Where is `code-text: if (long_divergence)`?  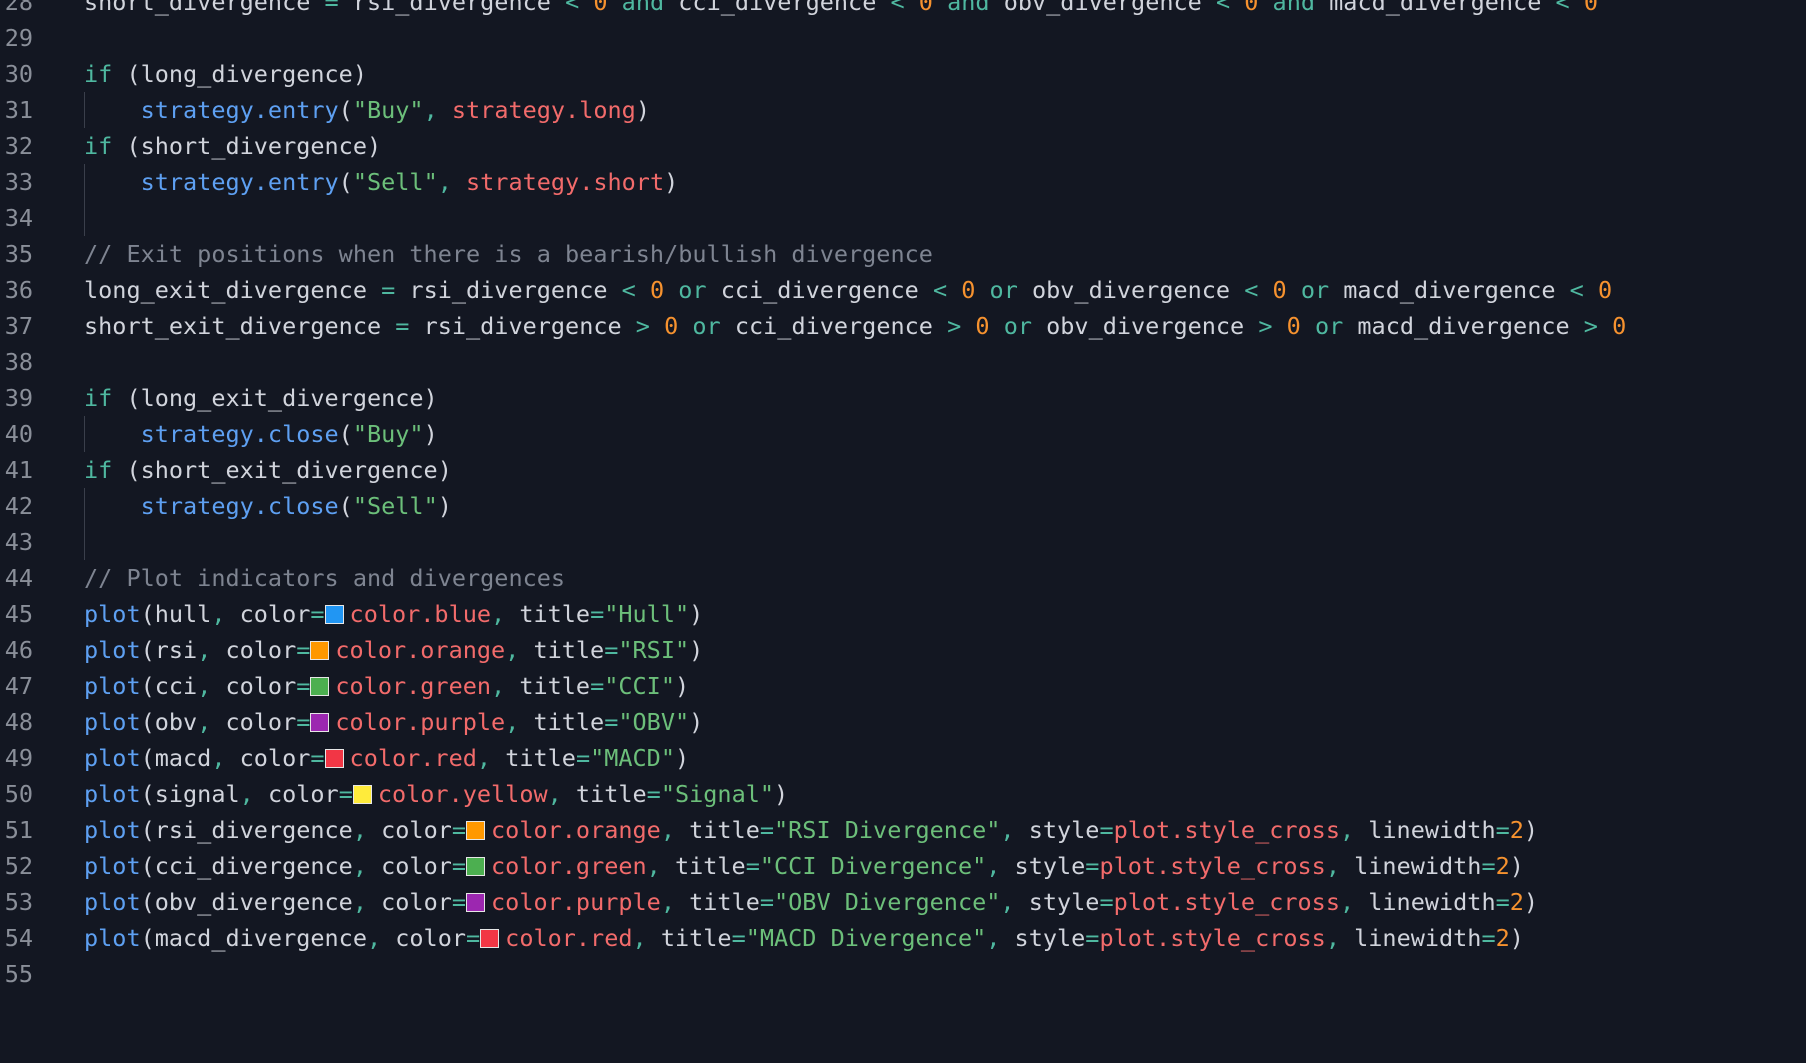
code-text: if (long_divergence) is located at coordinates (225, 74).